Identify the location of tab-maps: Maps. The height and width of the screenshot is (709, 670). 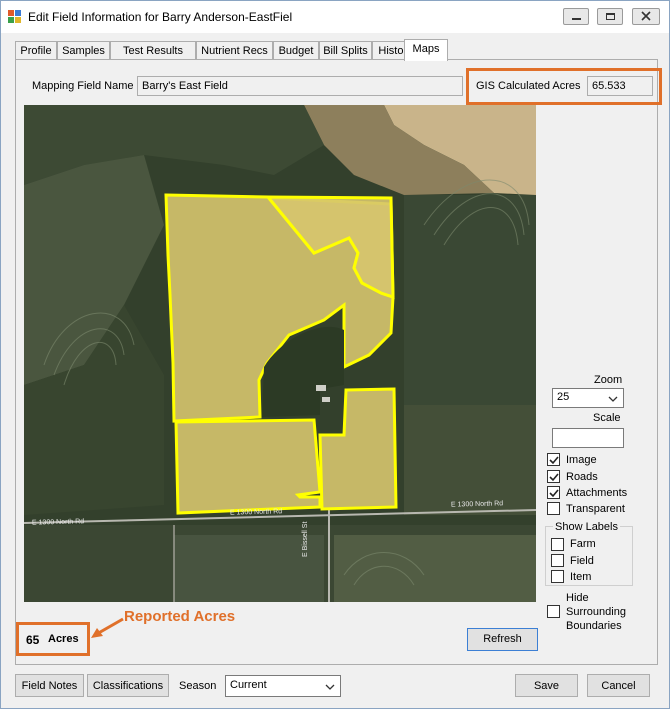
(426, 50).